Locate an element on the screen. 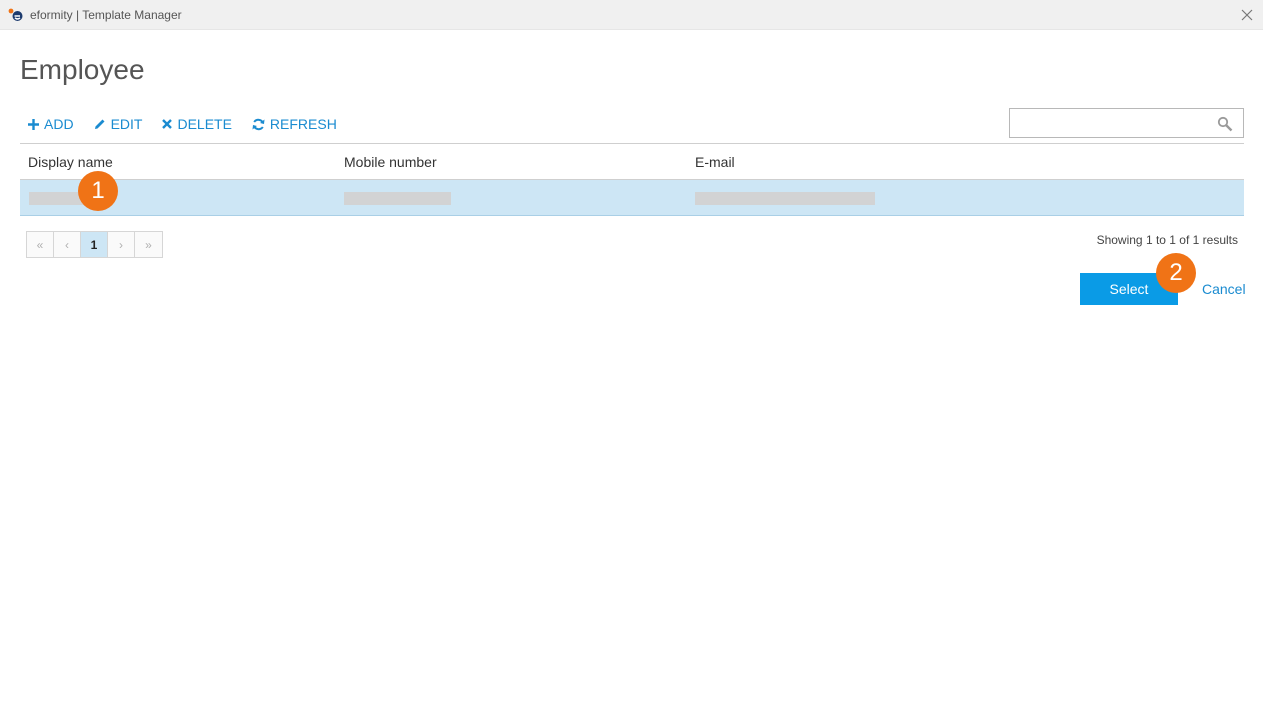  refresh-label: REFRESH is located at coordinates (303, 124).